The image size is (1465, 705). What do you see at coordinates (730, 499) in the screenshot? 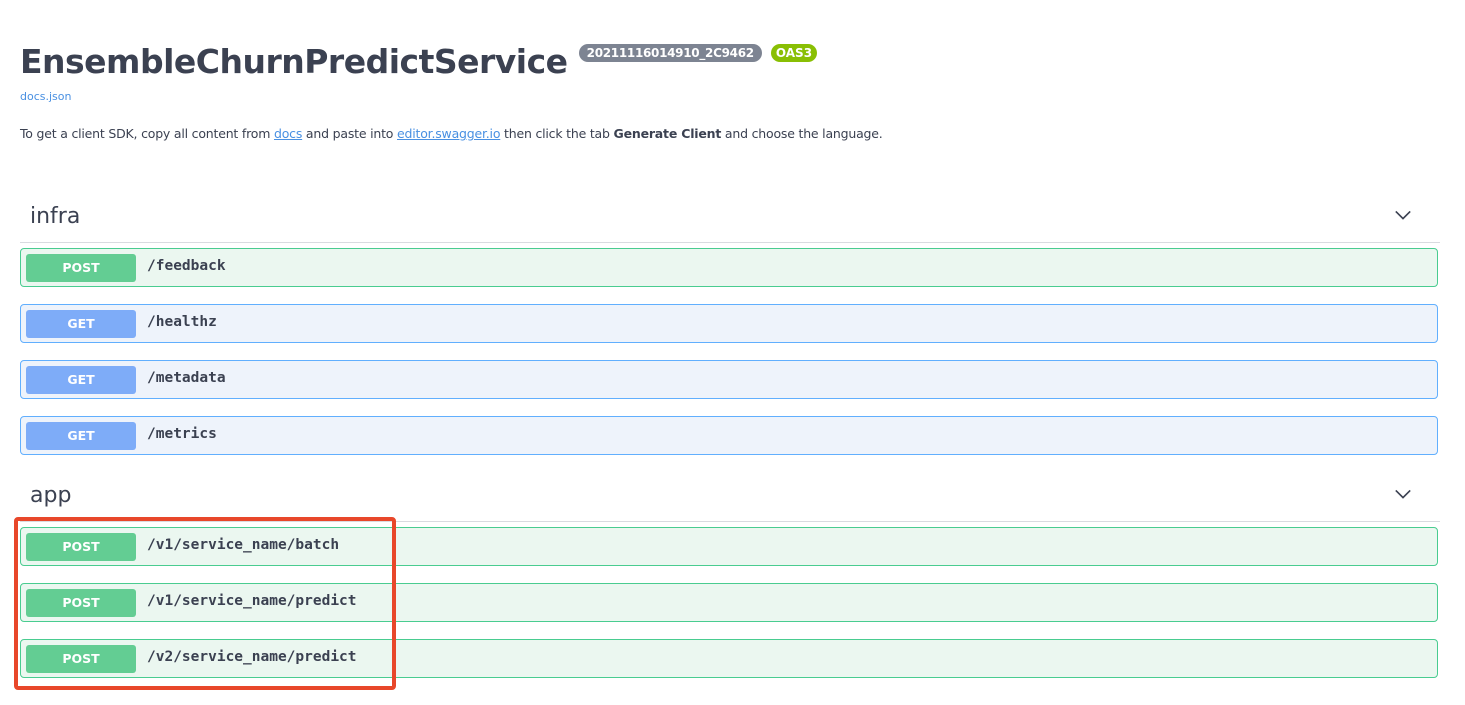
I see `tag-header-app: app` at bounding box center [730, 499].